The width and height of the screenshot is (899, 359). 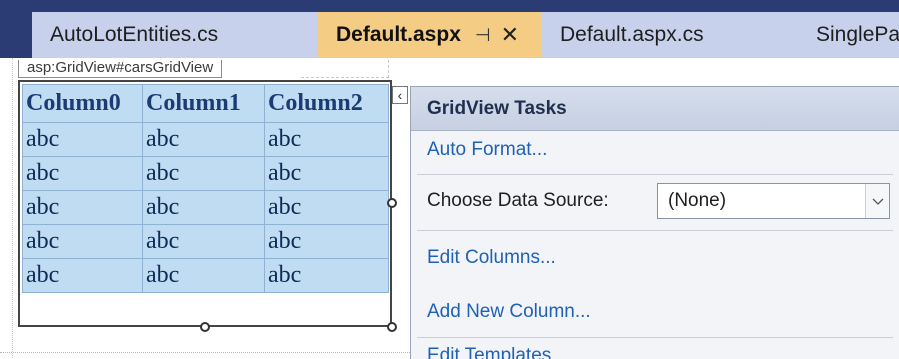 I want to click on tab-label: SinglePag, so click(x=857, y=34).